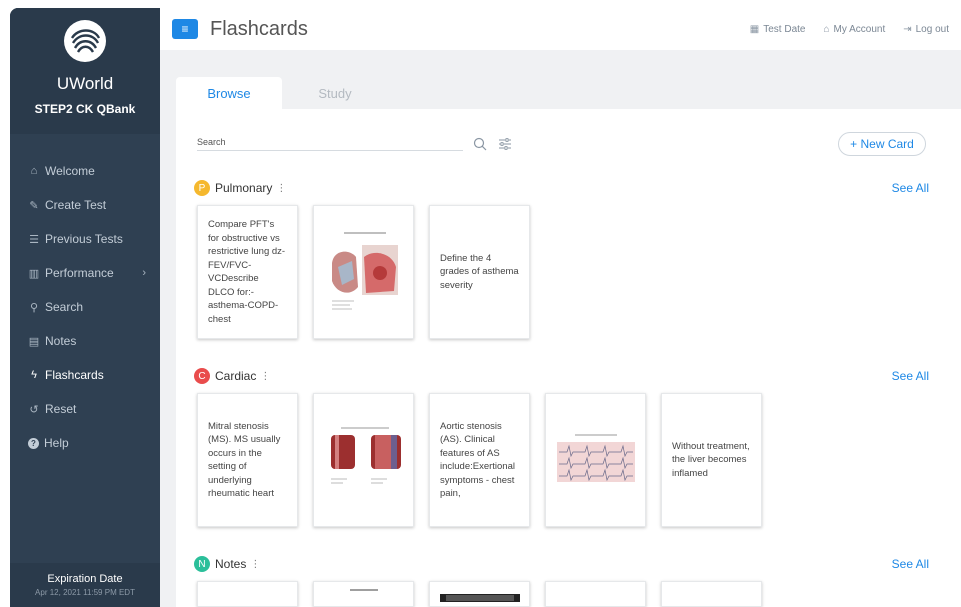  Describe the element at coordinates (34, 273) in the screenshot. I see `chart-icon: ▥` at that location.